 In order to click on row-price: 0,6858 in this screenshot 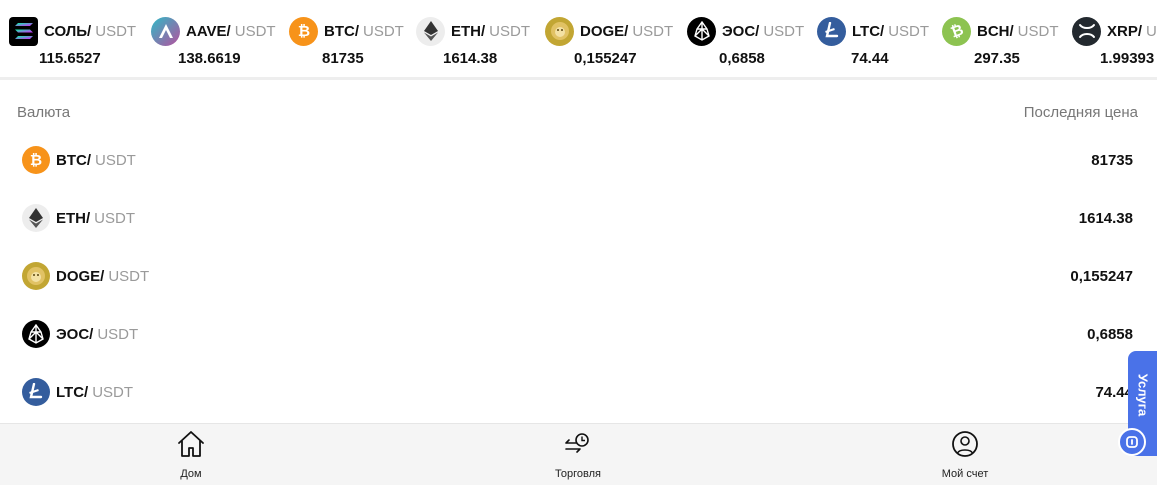, I will do `click(1110, 334)`.